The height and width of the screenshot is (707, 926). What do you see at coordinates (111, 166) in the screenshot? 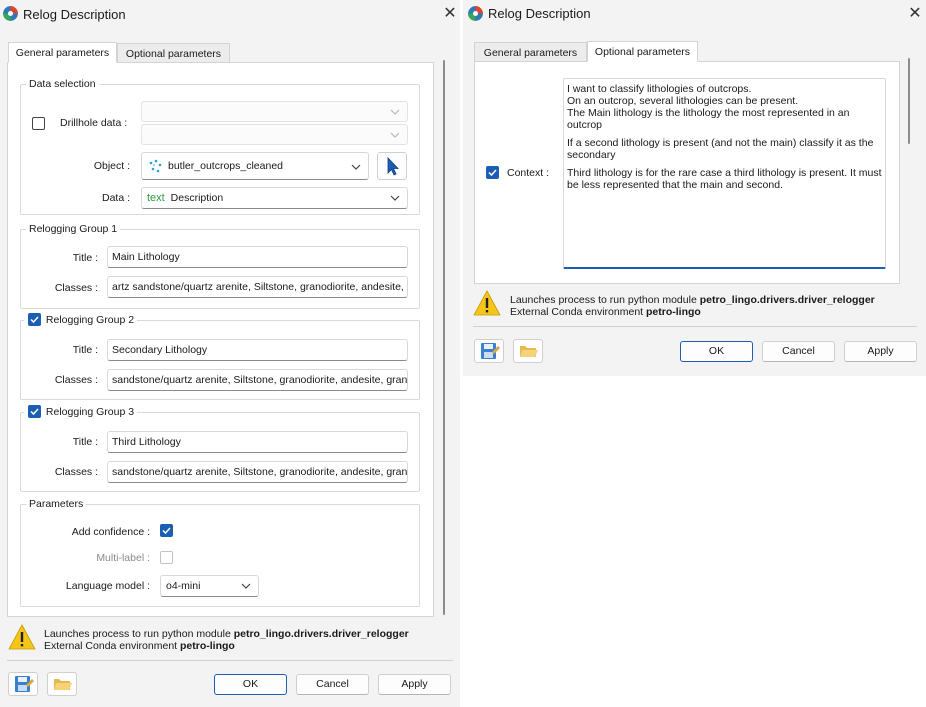
I see `object-label: Object :` at bounding box center [111, 166].